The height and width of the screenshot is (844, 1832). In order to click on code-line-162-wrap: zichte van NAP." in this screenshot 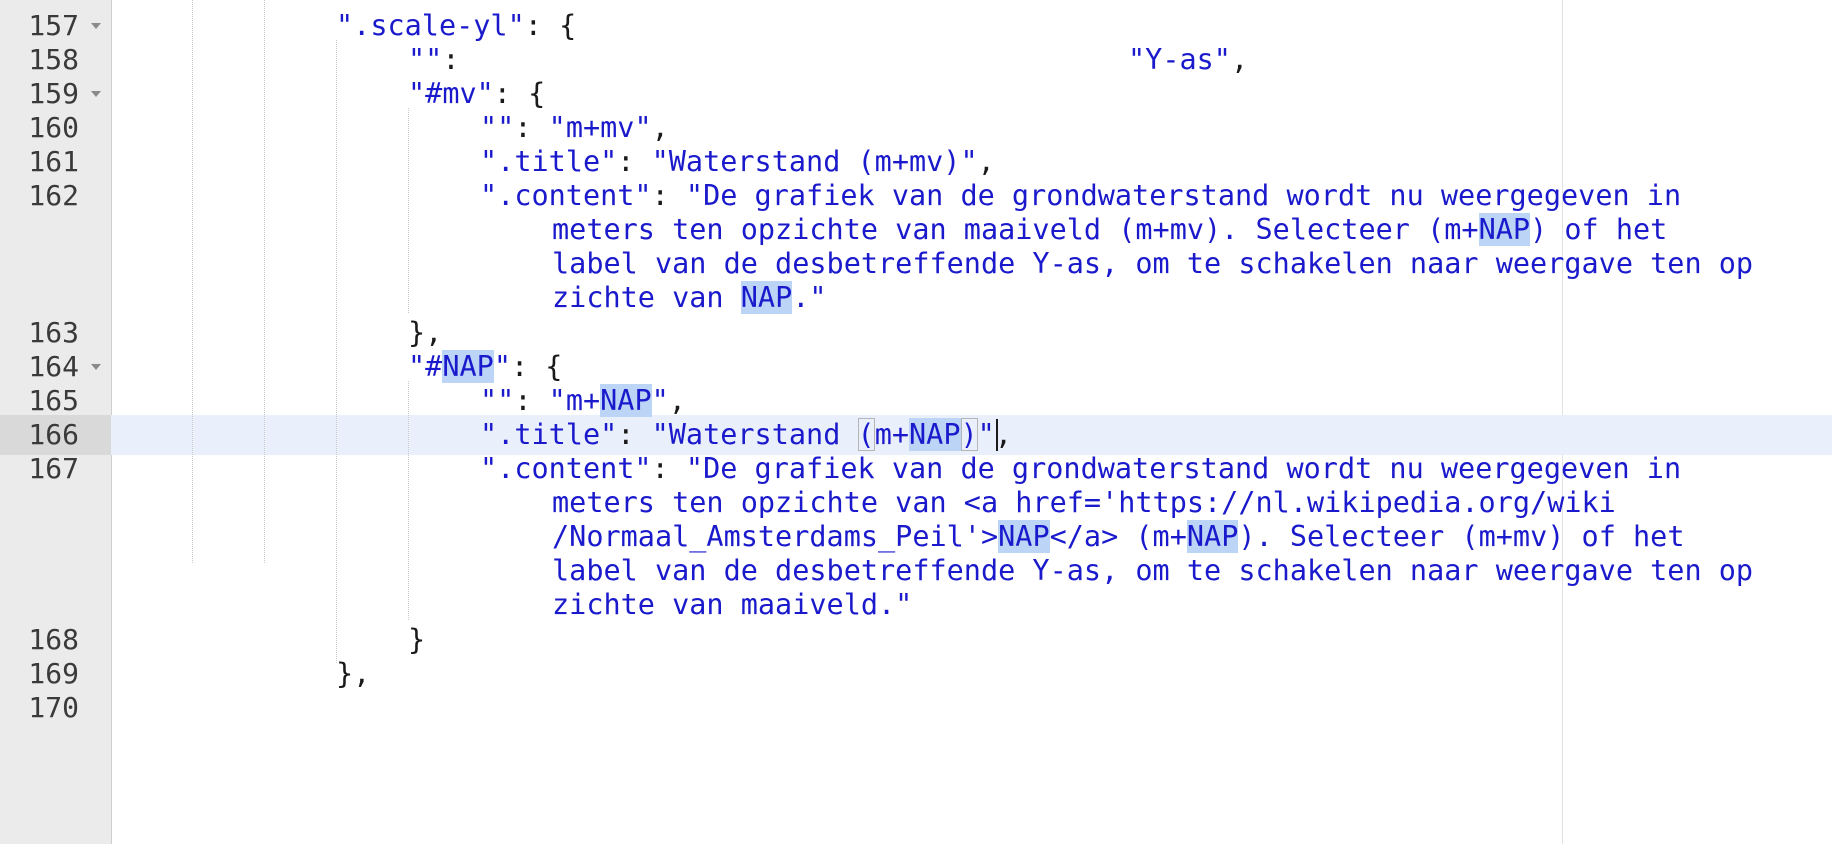, I will do `click(689, 298)`.